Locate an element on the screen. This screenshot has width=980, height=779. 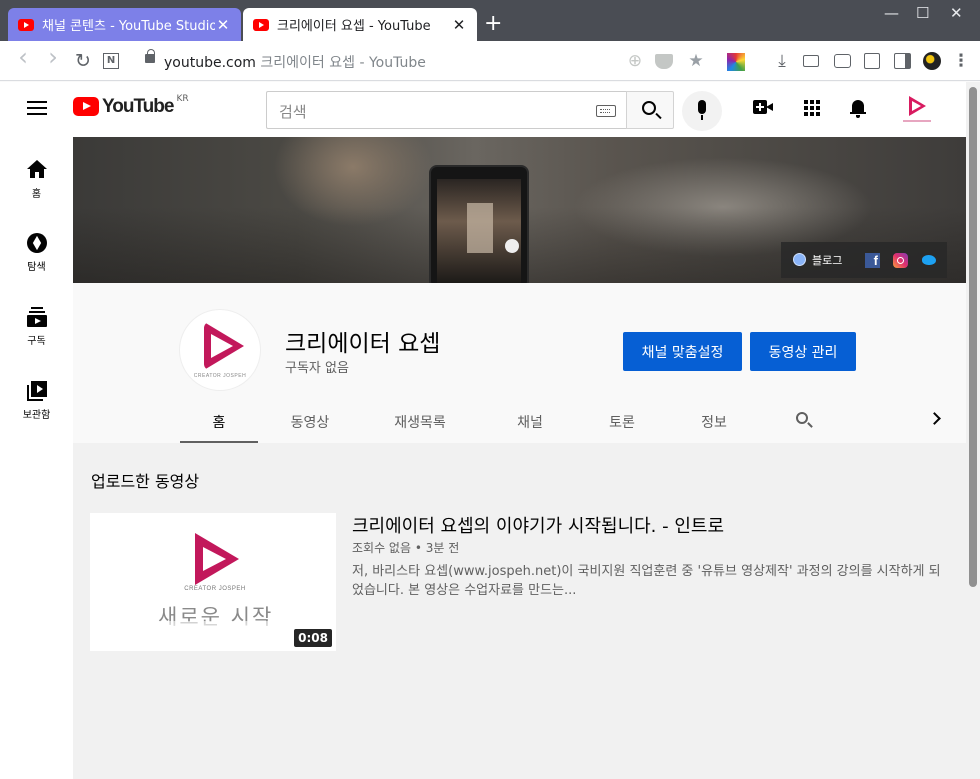
browser-tab-channel: 크리에이터 요셉 - YouTube ✕ is located at coordinates (360, 24).